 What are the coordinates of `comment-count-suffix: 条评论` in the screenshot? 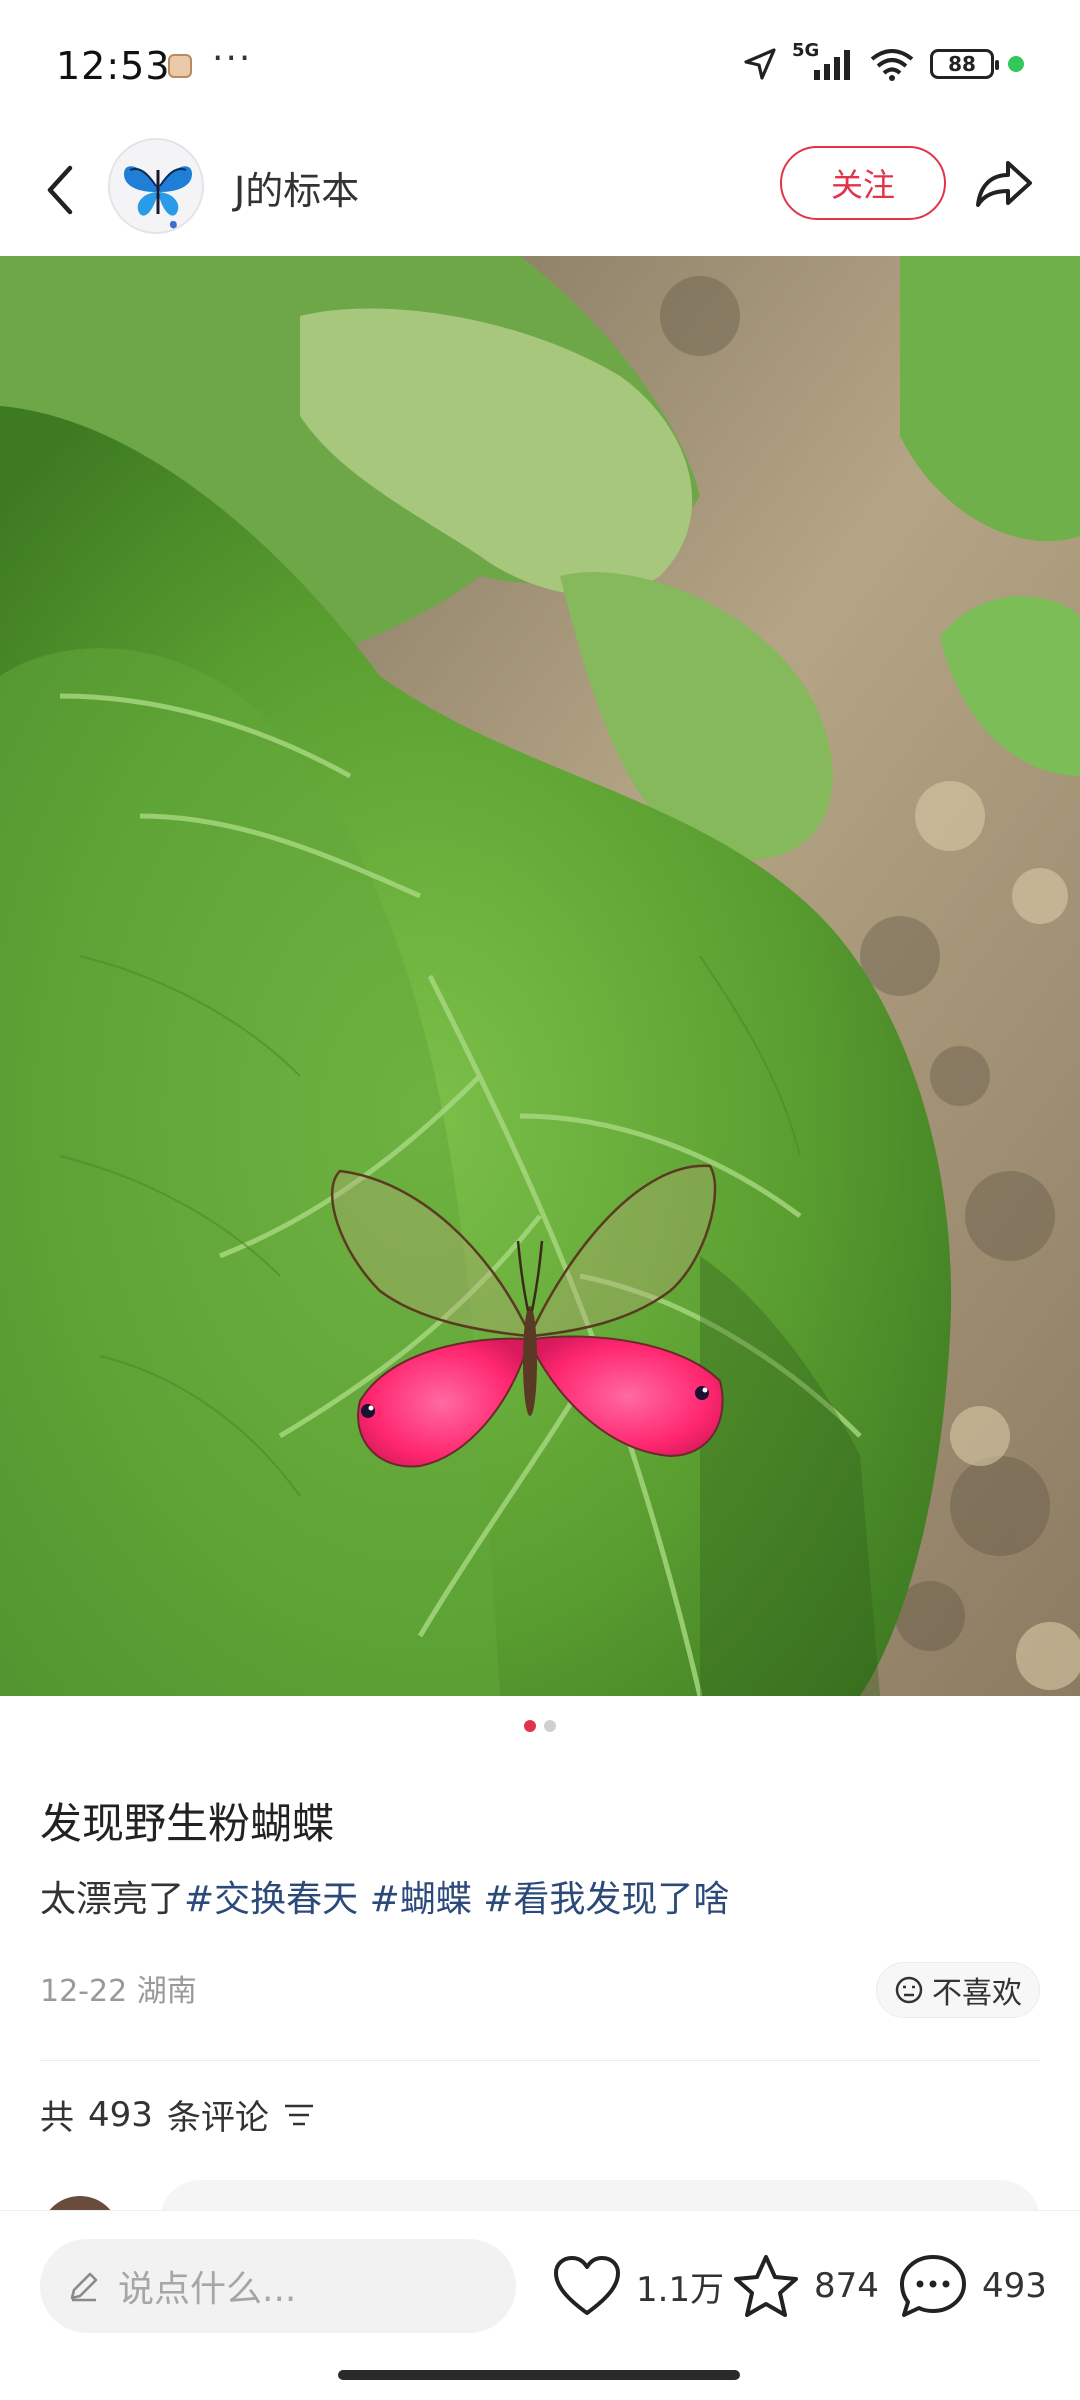 It's located at (217, 2118).